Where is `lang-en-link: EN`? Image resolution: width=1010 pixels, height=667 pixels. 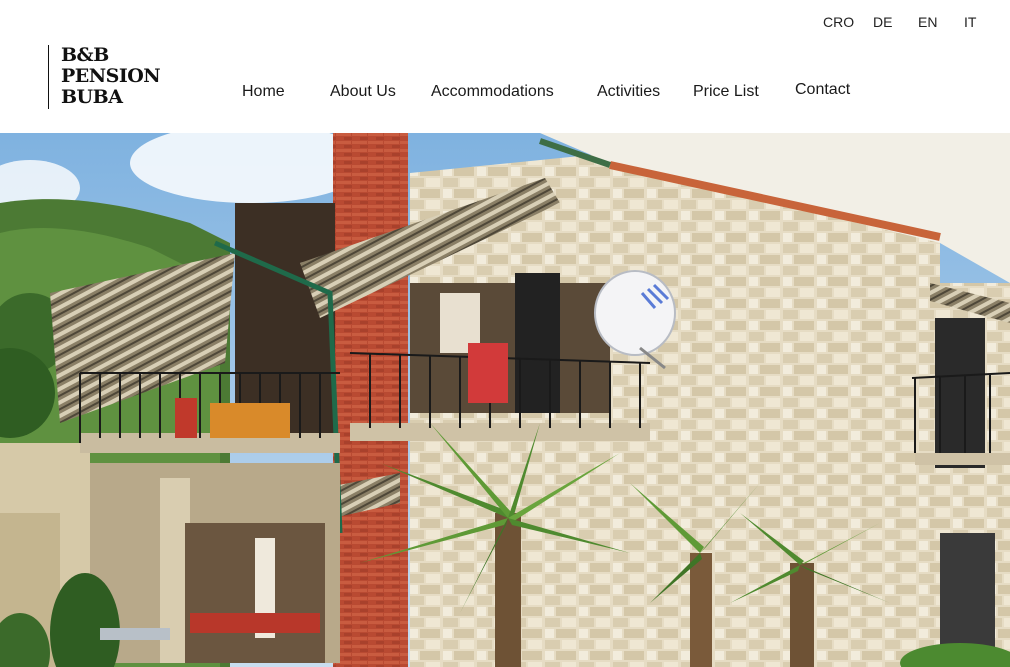
lang-en-link: EN is located at coordinates (927, 22).